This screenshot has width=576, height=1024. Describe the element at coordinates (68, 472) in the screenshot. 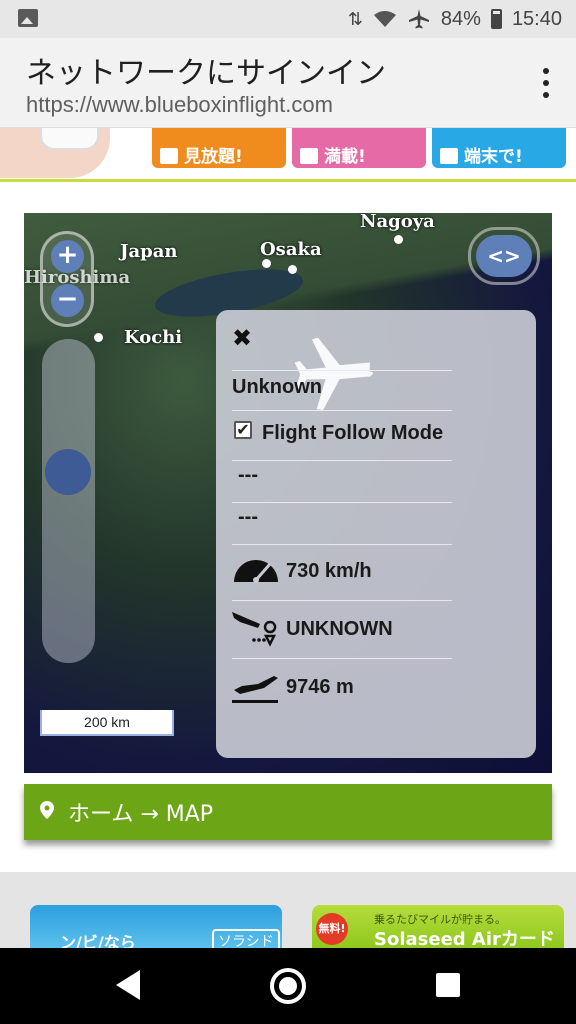

I see `zoom-slider-handle` at that location.